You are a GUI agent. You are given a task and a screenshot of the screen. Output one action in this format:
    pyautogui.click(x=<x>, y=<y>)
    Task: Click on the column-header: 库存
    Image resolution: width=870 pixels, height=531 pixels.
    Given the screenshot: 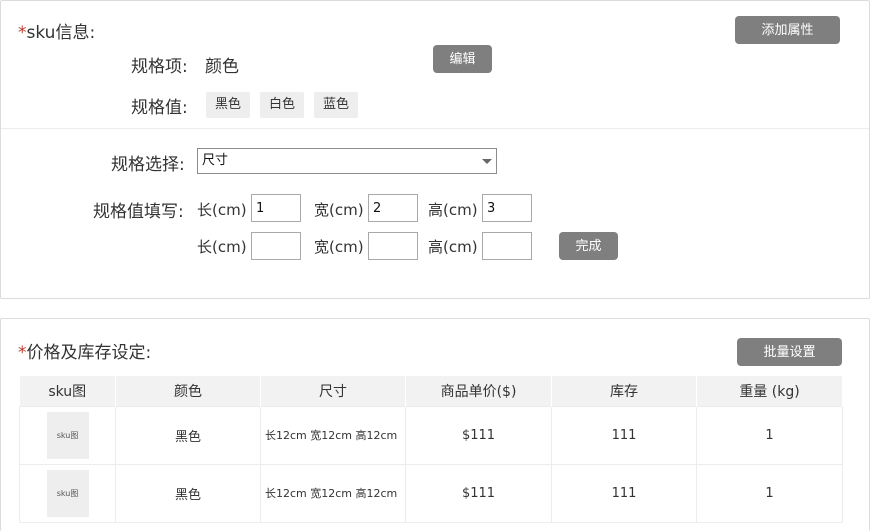 What is the action you would take?
    pyautogui.click(x=624, y=391)
    